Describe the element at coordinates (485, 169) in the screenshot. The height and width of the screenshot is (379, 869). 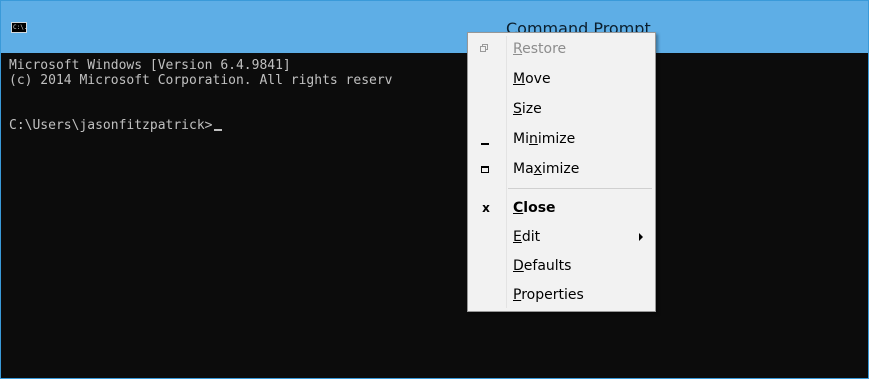
I see `maximize-icon` at that location.